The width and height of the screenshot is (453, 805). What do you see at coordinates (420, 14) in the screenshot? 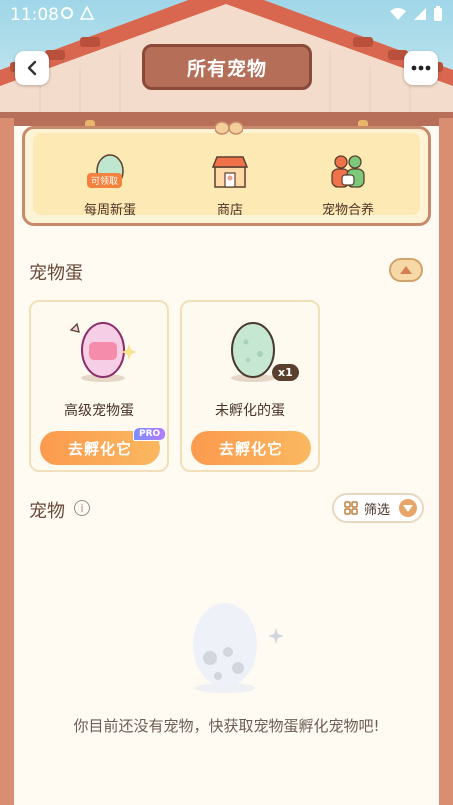
I see `signal-icon` at bounding box center [420, 14].